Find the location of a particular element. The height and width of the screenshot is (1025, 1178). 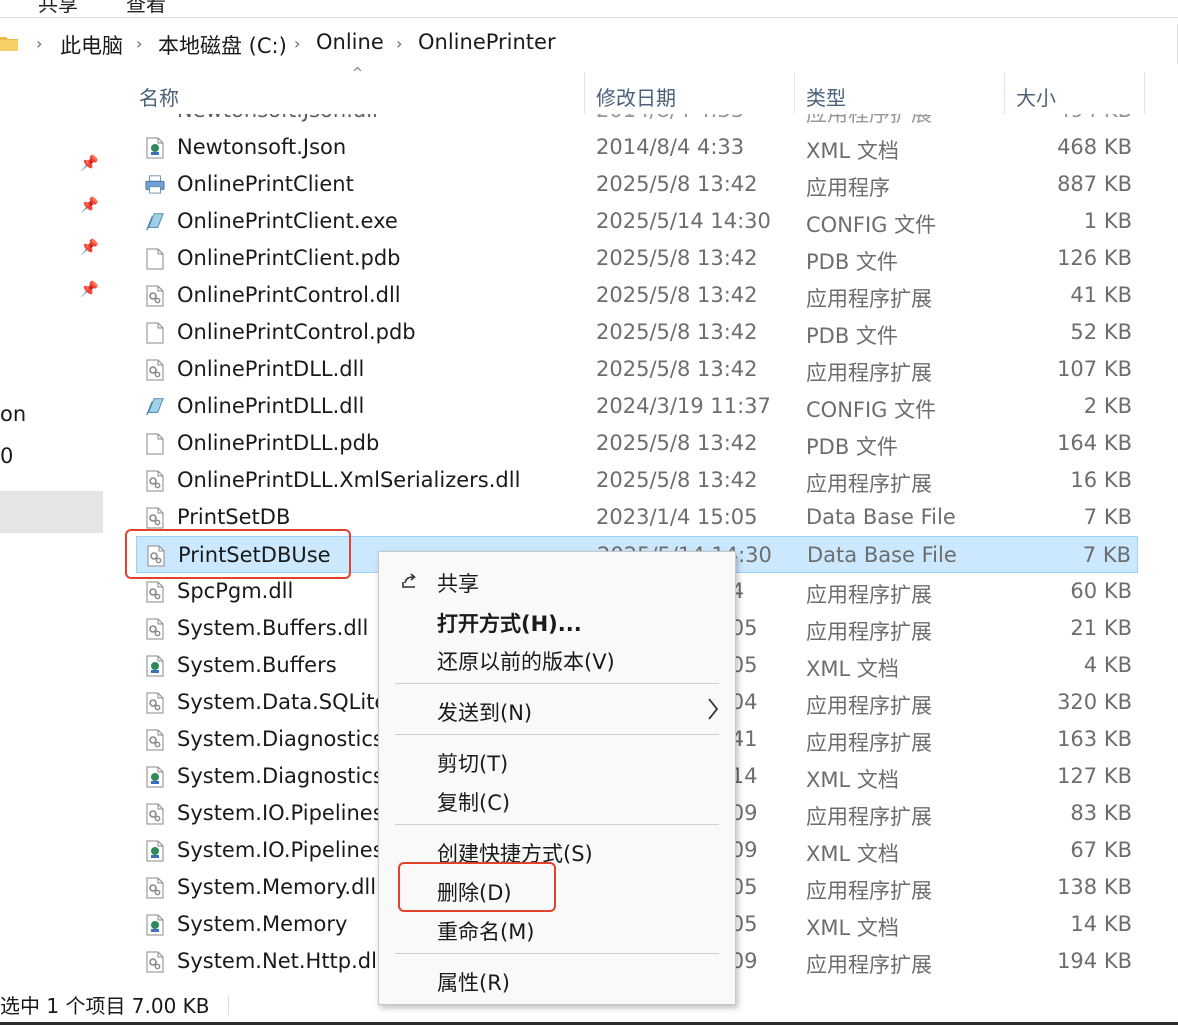

file-size: 14 KB is located at coordinates (1101, 924).